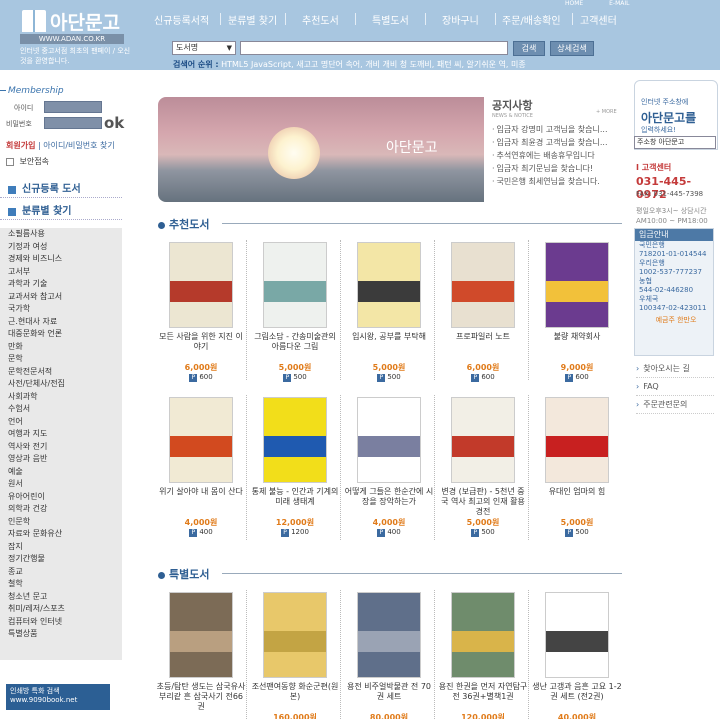  I want to click on book-title: 어떻게 그들은 한순간에 시장을 장악하는가, so click(389, 502).